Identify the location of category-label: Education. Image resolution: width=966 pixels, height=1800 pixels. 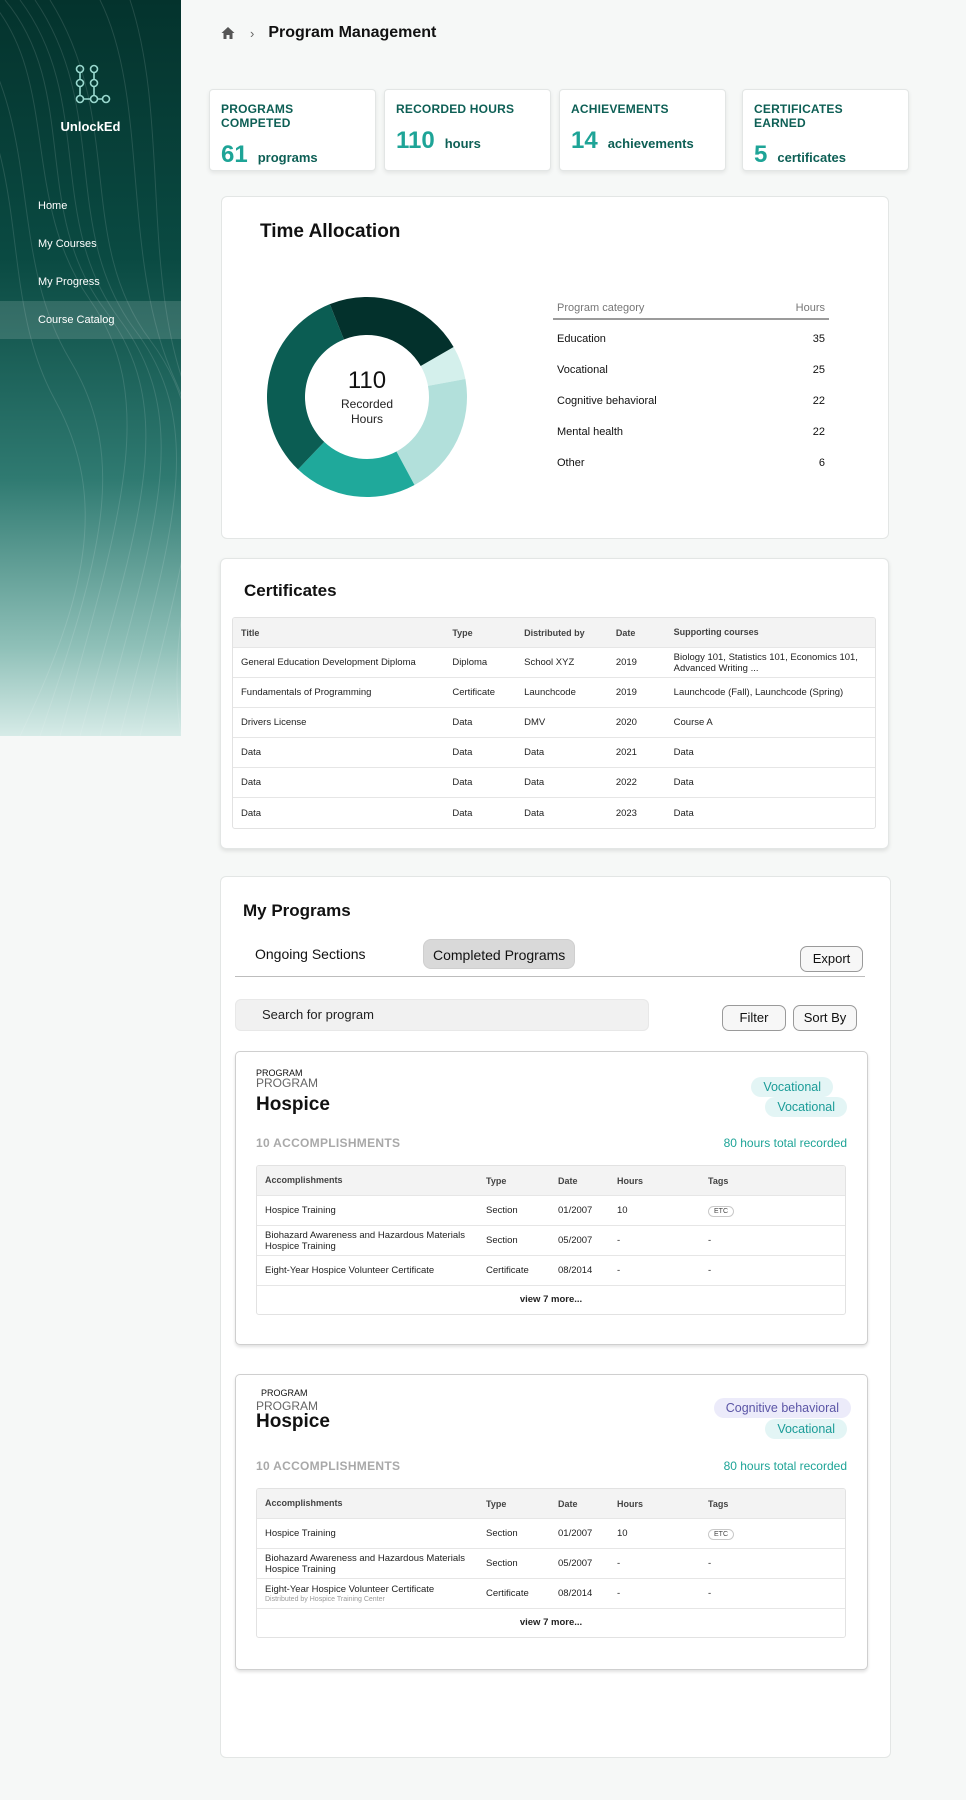
(581, 339).